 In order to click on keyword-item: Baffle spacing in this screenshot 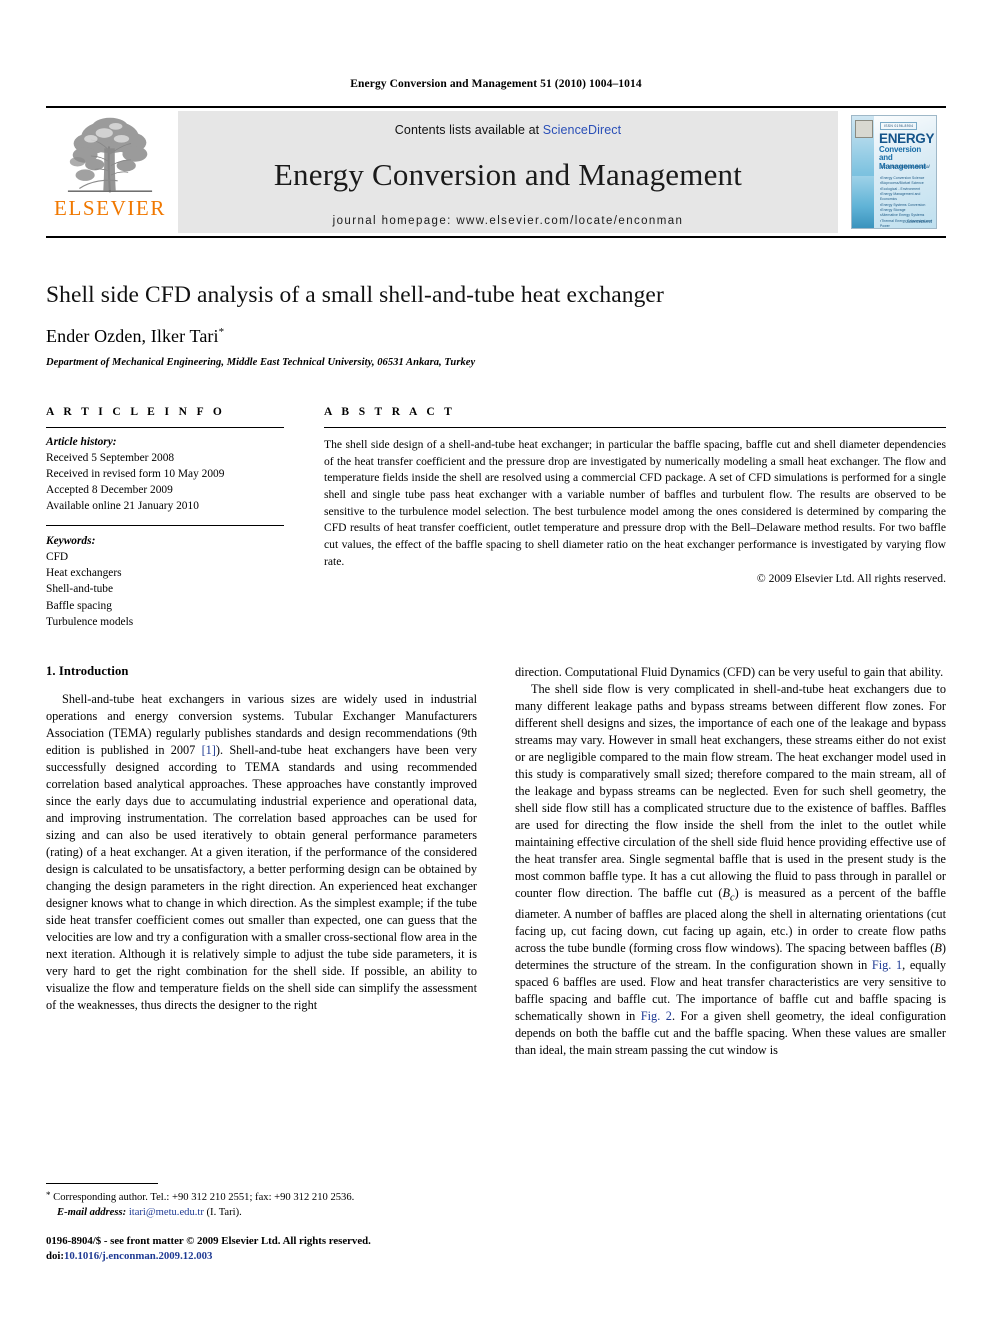, I will do `click(79, 605)`.